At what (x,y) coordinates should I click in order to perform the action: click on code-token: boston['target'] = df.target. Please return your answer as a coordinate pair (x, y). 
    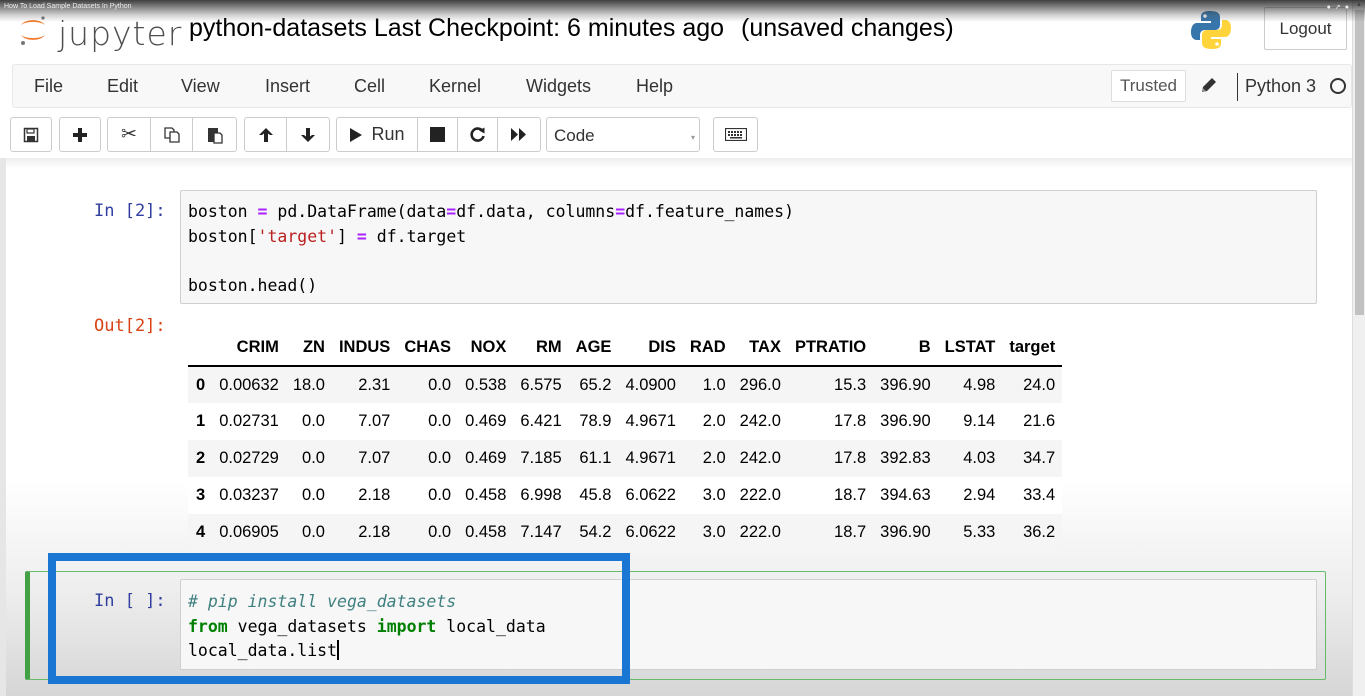
    Looking at the image, I should click on (327, 236).